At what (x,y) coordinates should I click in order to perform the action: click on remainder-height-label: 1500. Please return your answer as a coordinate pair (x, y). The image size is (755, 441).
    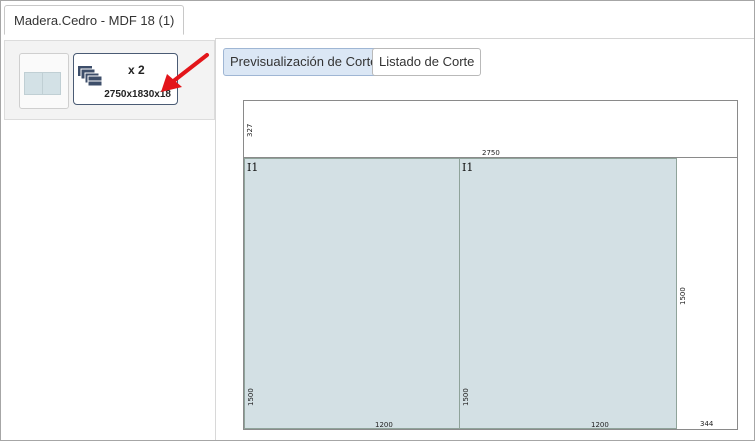
    Looking at the image, I should click on (683, 296).